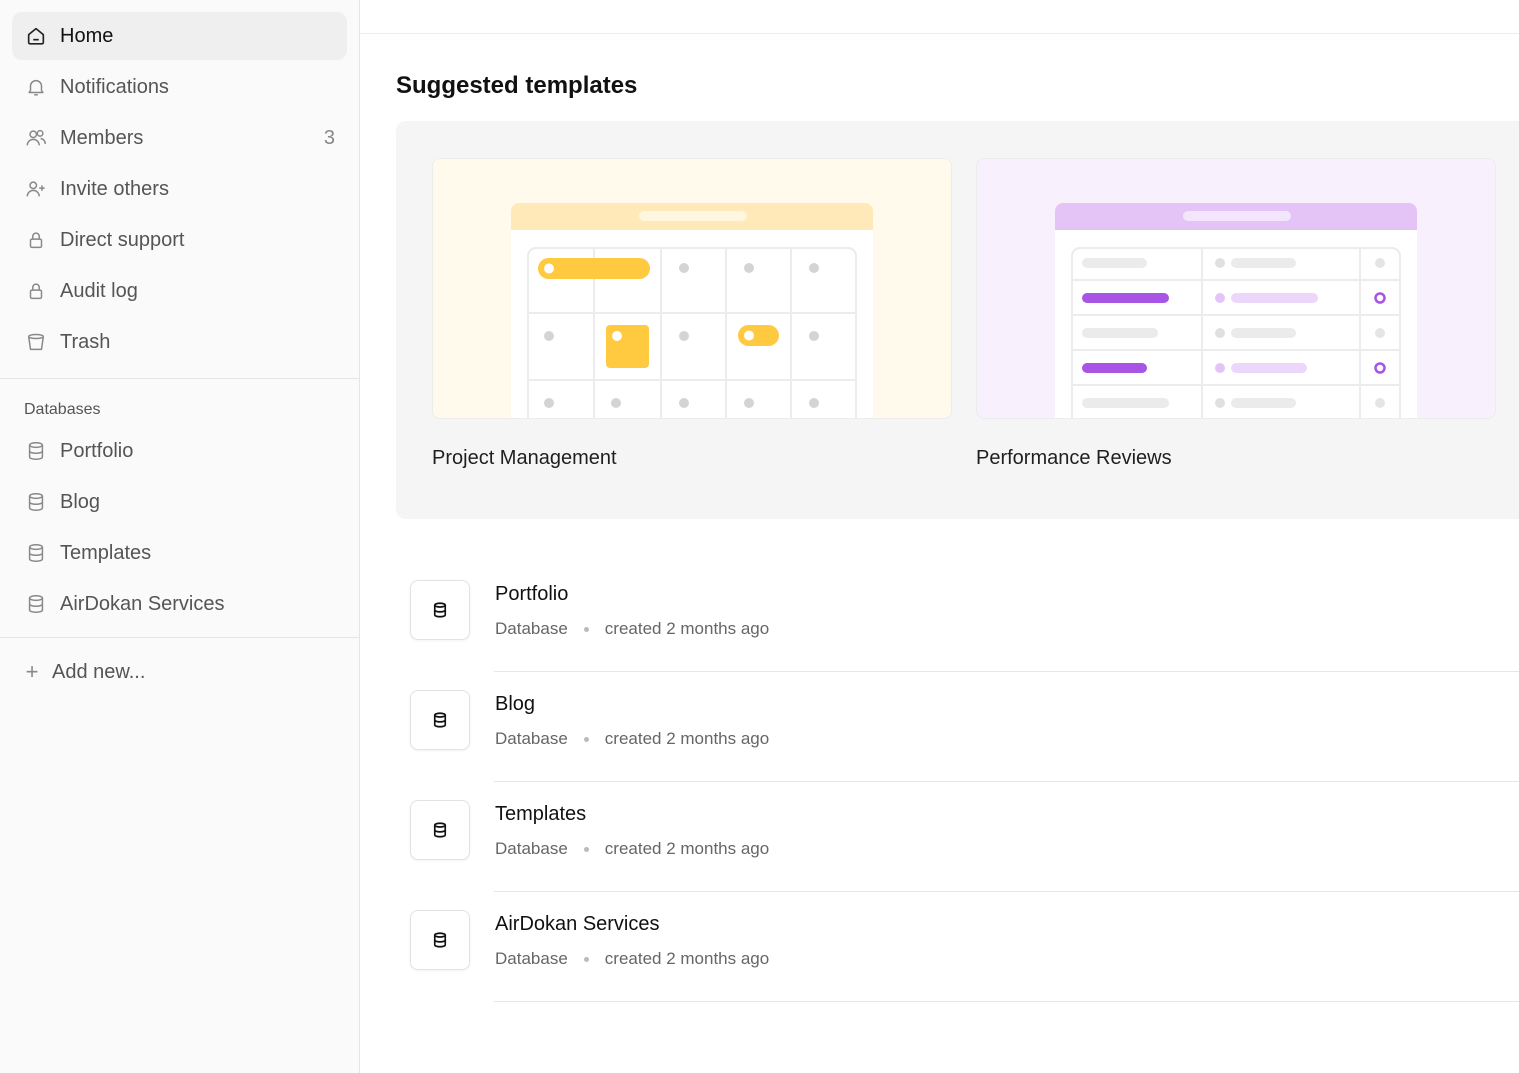 Image resolution: width=1519 pixels, height=1073 pixels. What do you see at coordinates (80, 501) in the screenshot?
I see `sidebar-item-label: Blog` at bounding box center [80, 501].